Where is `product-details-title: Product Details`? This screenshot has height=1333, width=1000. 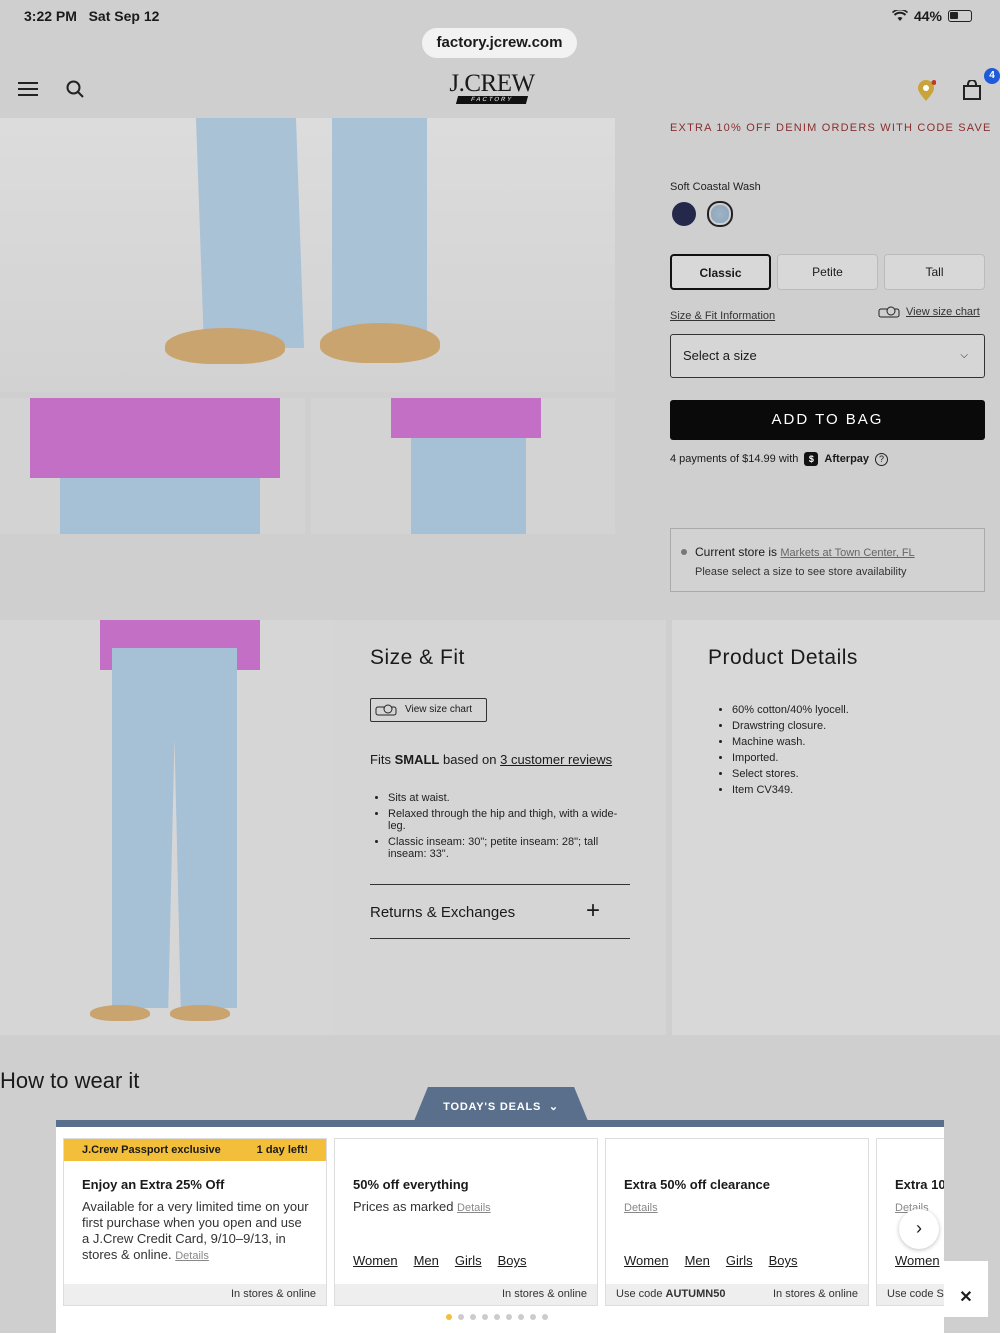 product-details-title: Product Details is located at coordinates (783, 657).